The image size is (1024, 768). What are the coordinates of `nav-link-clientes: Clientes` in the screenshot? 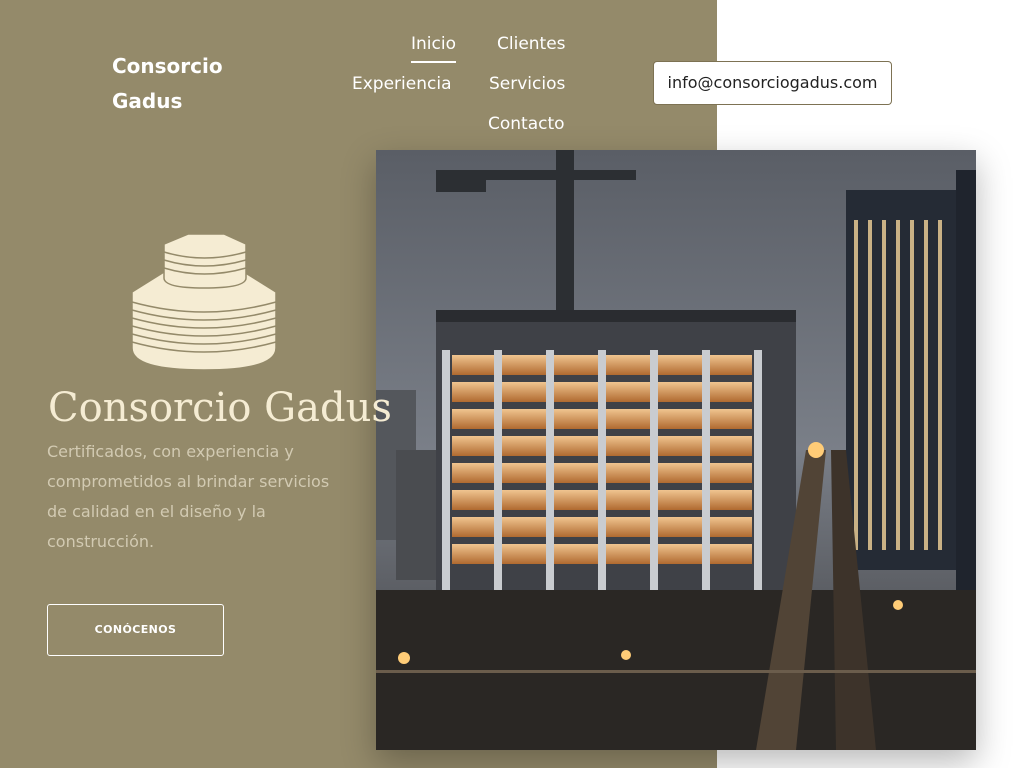 It's located at (531, 44).